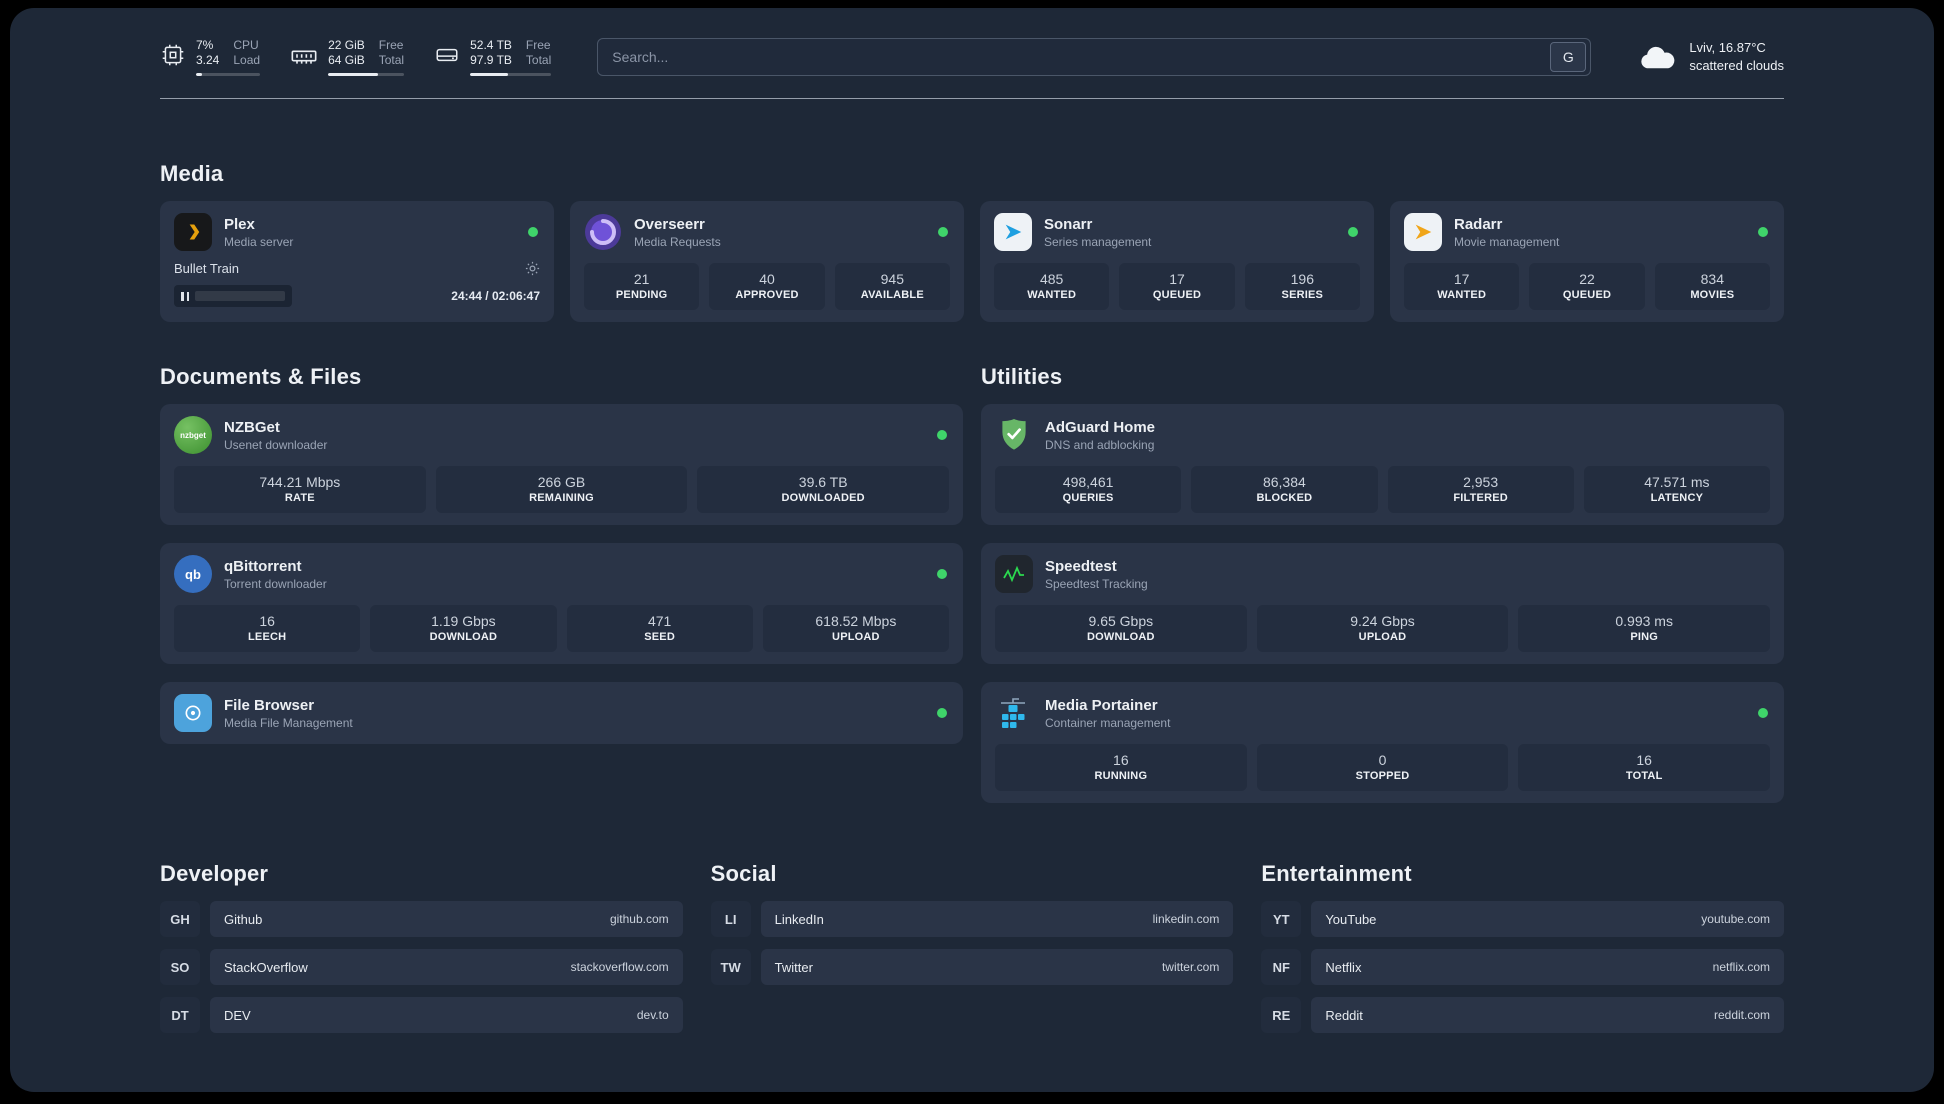 This screenshot has width=1944, height=1104. What do you see at coordinates (972, 919) in the screenshot?
I see `bookmark-linkedin: LI LinkedIn linkedin.com` at bounding box center [972, 919].